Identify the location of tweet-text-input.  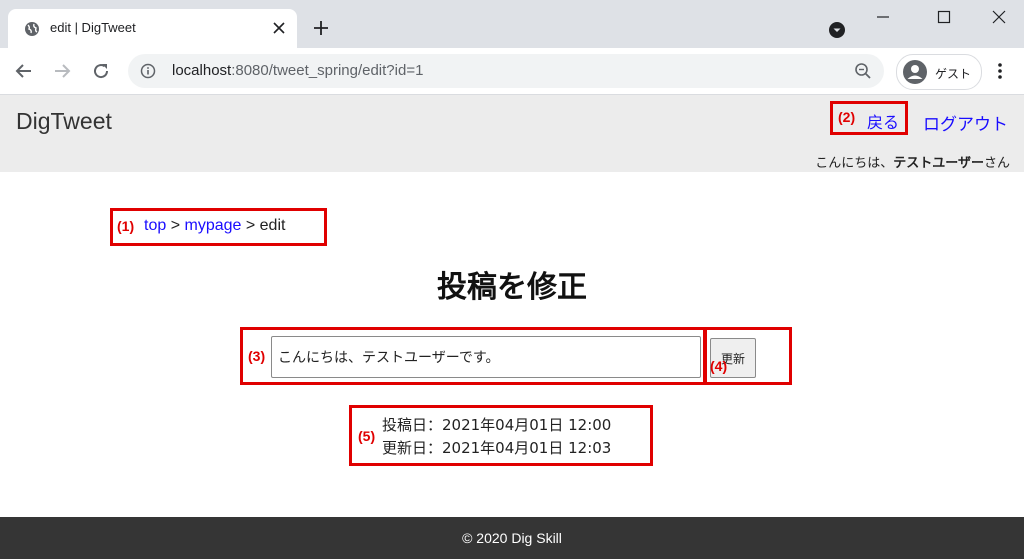
(486, 357).